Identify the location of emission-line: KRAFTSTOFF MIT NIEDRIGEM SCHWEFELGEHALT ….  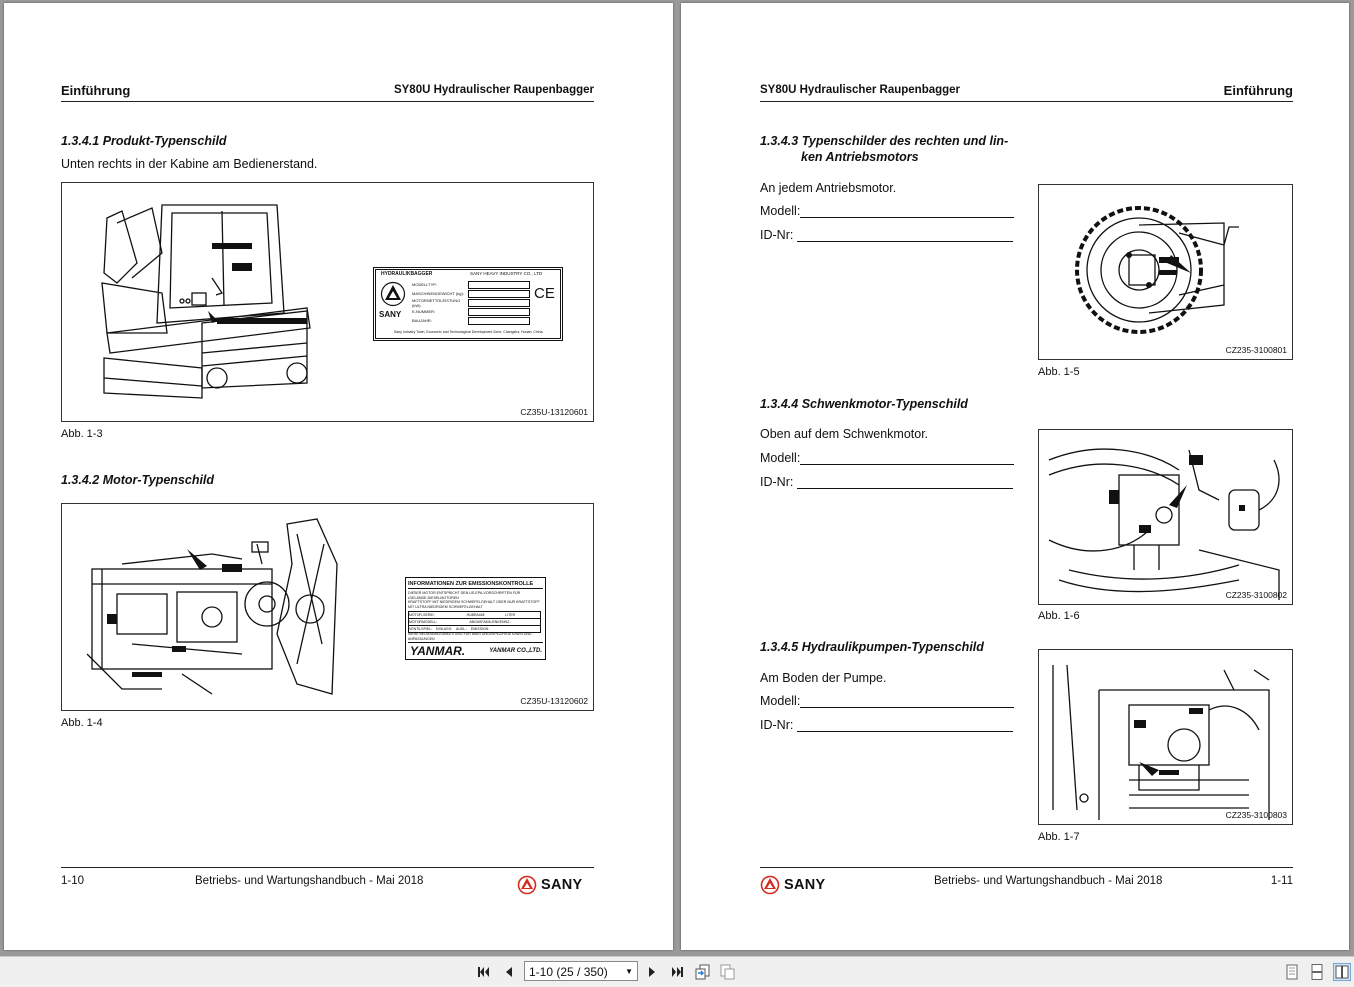
(474, 602).